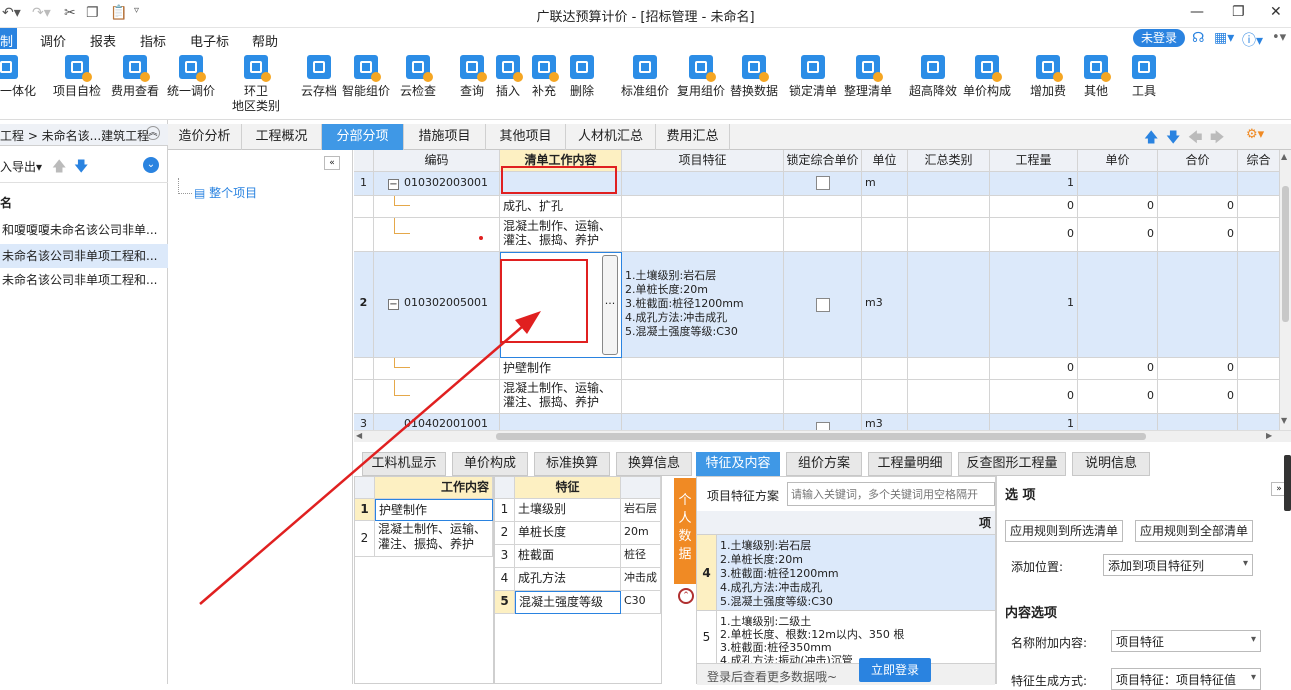 Image resolution: width=1291 pixels, height=690 pixels. Describe the element at coordinates (205, 137) in the screenshot. I see `tab-cost-analysis: 造价分析` at that location.